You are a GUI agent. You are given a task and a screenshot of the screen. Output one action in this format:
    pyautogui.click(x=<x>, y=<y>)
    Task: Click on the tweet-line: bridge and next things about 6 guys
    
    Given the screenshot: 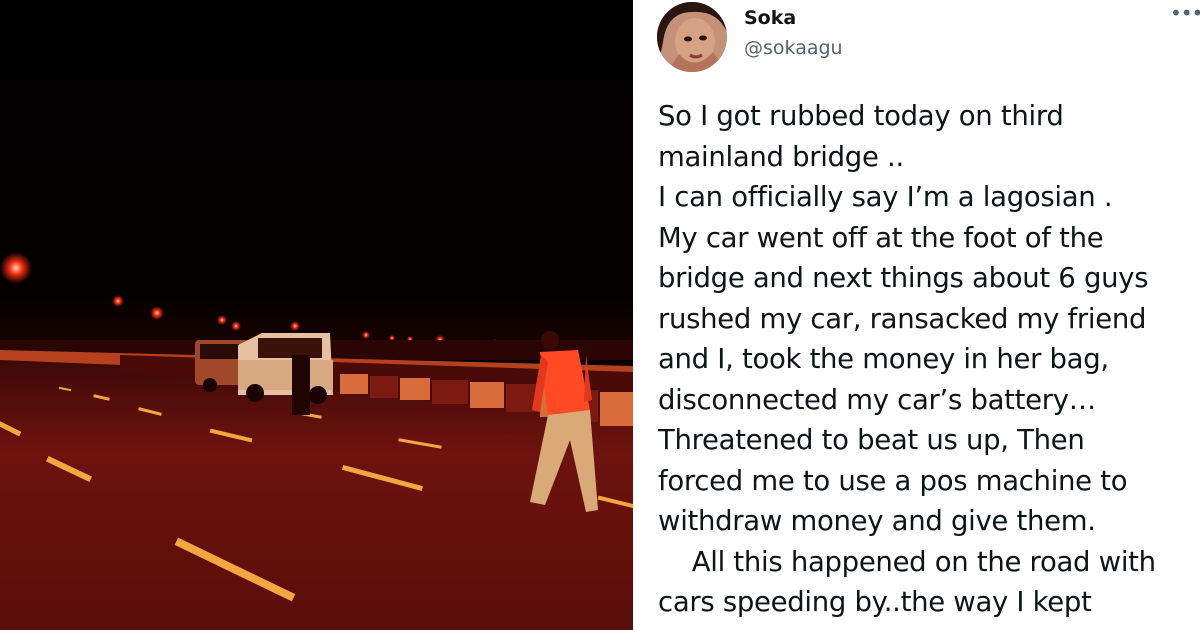 What is the action you would take?
    pyautogui.click(x=903, y=278)
    